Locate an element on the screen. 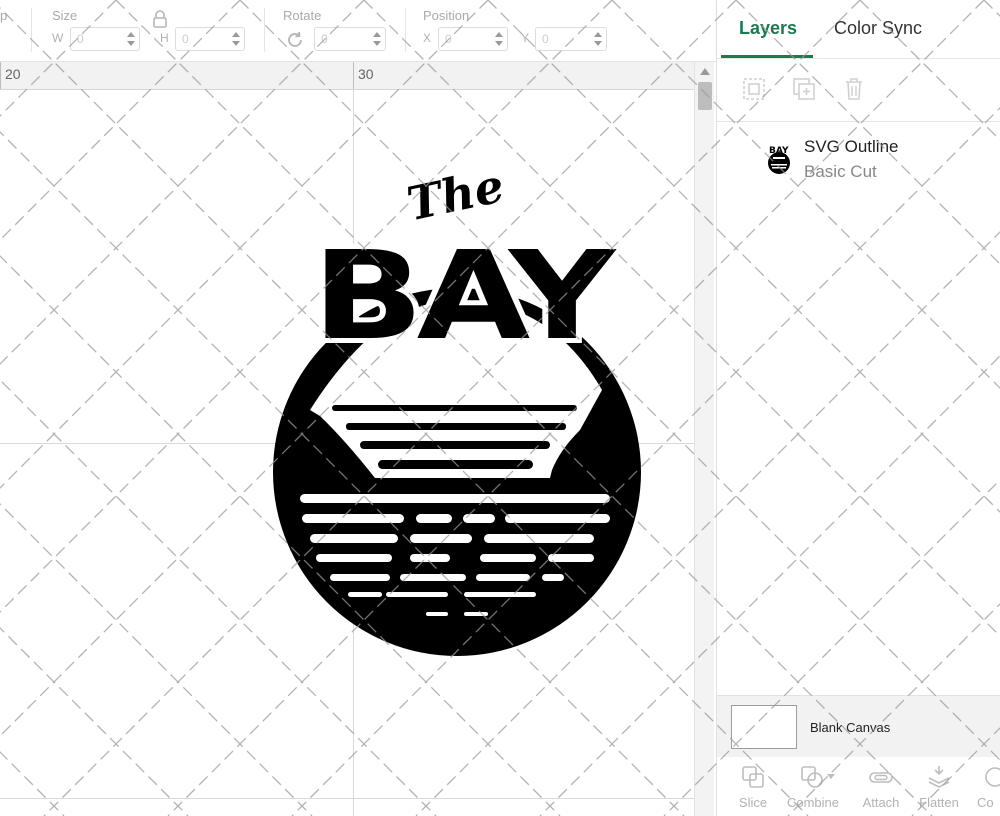 This screenshot has width=1000, height=816. lock-icon is located at coordinates (160, 19).